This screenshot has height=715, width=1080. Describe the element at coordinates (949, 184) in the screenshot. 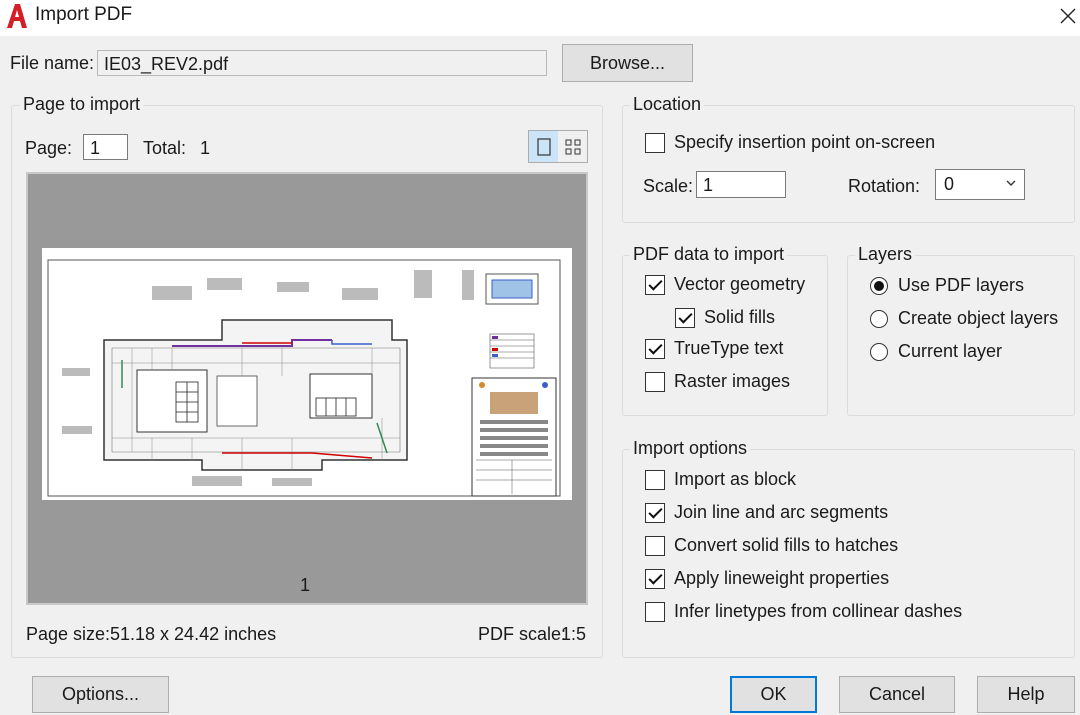

I see `rotation-value: 0` at that location.